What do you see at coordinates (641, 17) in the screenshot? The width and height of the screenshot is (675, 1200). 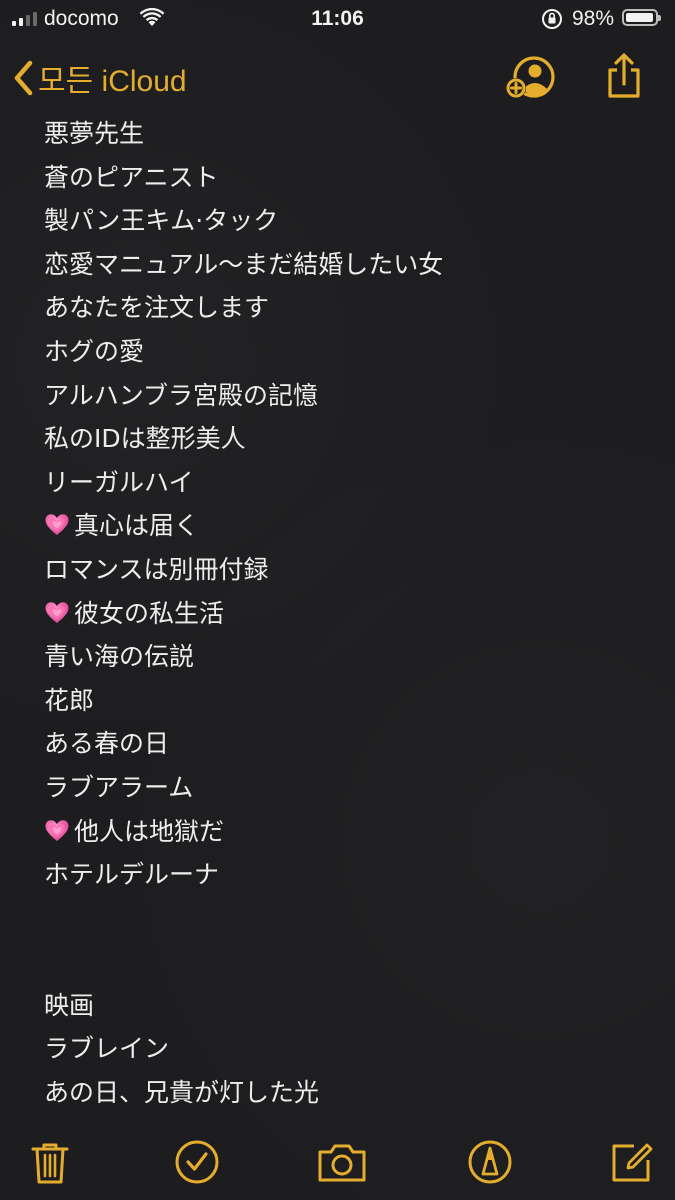 I see `battery-icon` at bounding box center [641, 17].